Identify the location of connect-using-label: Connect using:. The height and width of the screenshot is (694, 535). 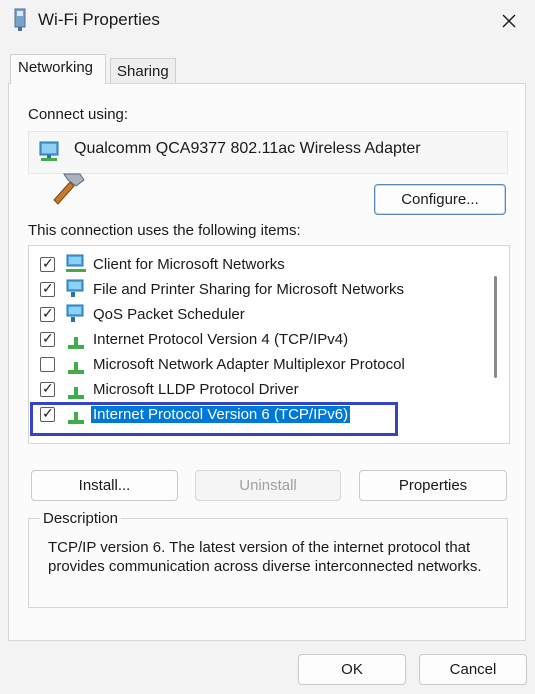
(78, 114).